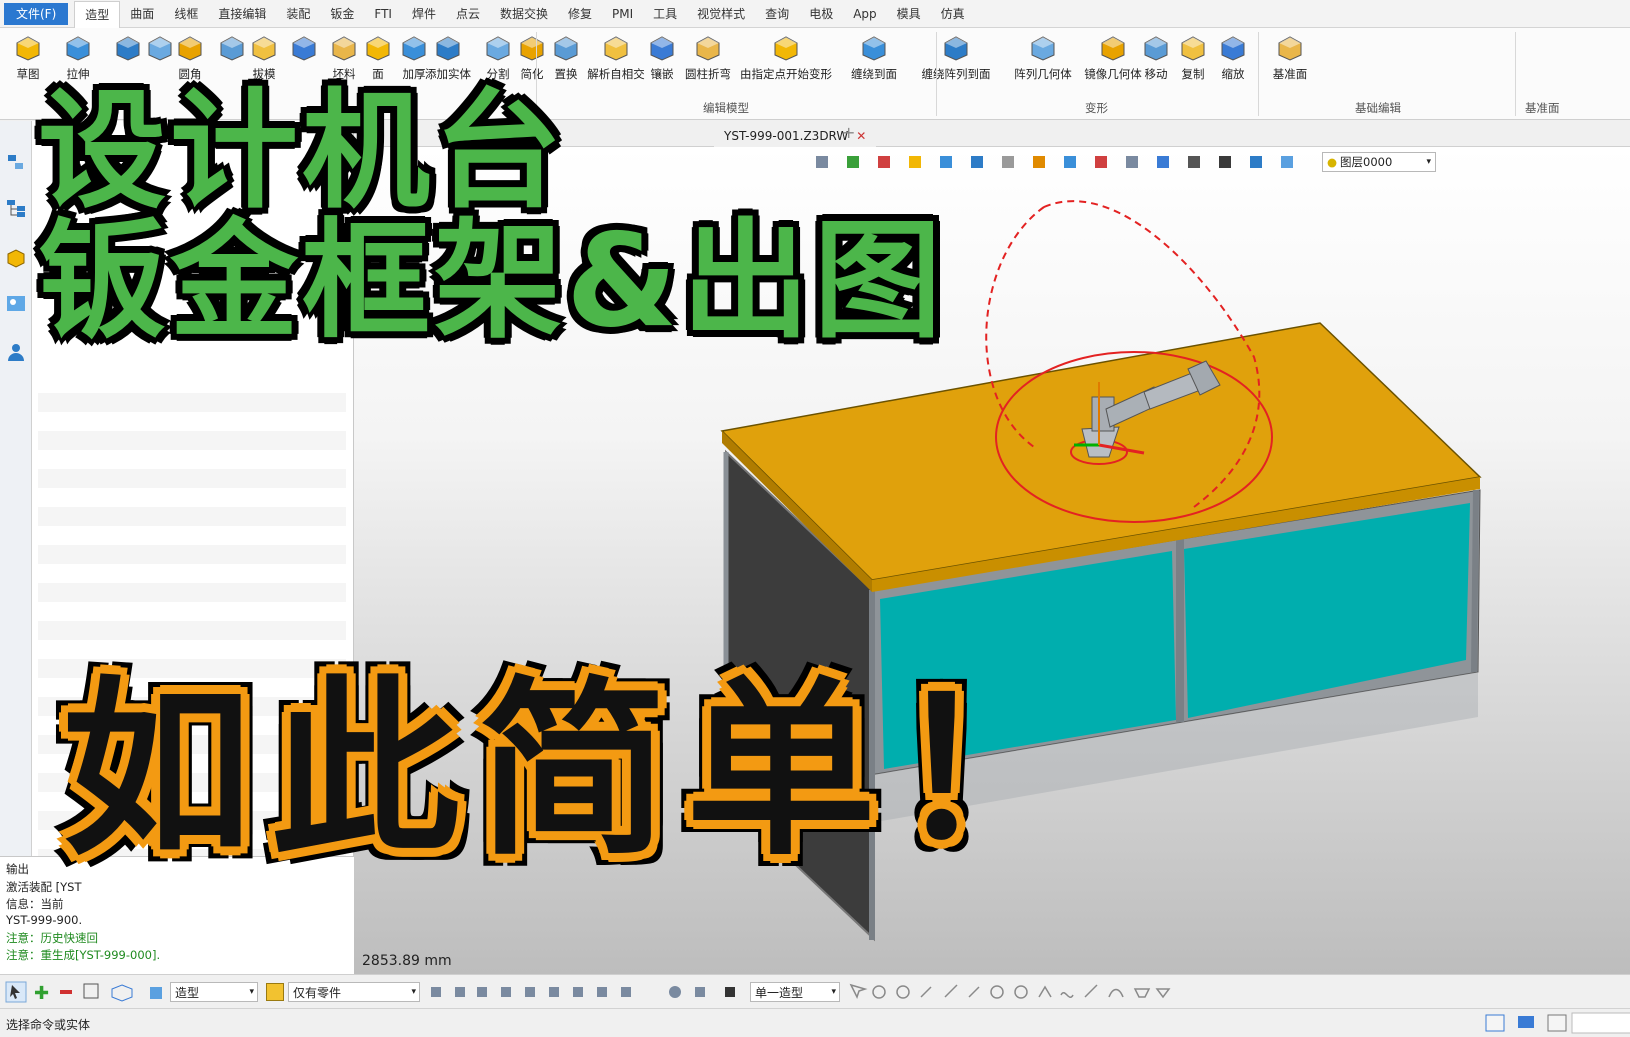  Describe the element at coordinates (16, 488) in the screenshot. I see `left-icon-bar` at that location.